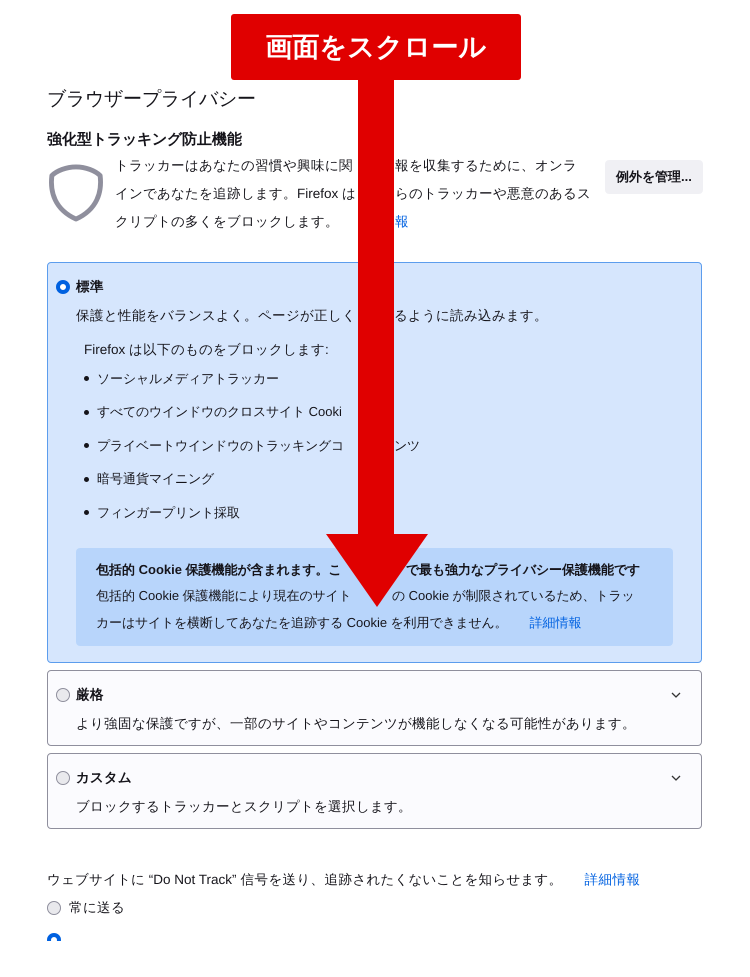  Describe the element at coordinates (188, 379) in the screenshot. I see `blocked-item: ソーシャルメディアトラッカー` at that location.